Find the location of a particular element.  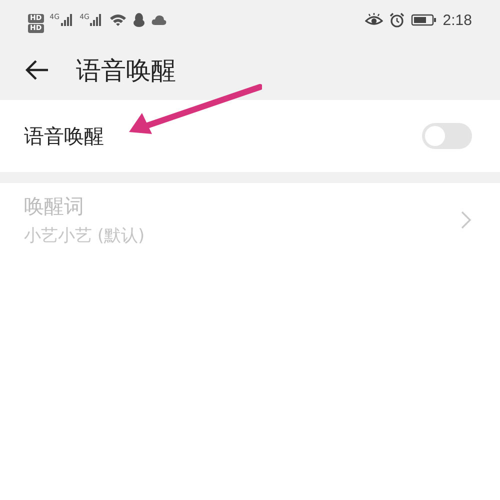

page-title: 语音唤醒 is located at coordinates (126, 70).